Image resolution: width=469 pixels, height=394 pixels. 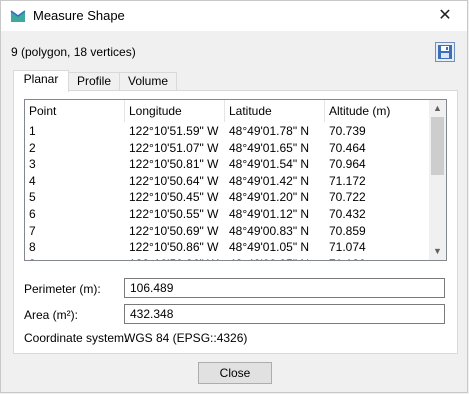 I want to click on table-row: 6 122°10'50.55" W 48°49'01.12" N 70.432, so click(x=226, y=214).